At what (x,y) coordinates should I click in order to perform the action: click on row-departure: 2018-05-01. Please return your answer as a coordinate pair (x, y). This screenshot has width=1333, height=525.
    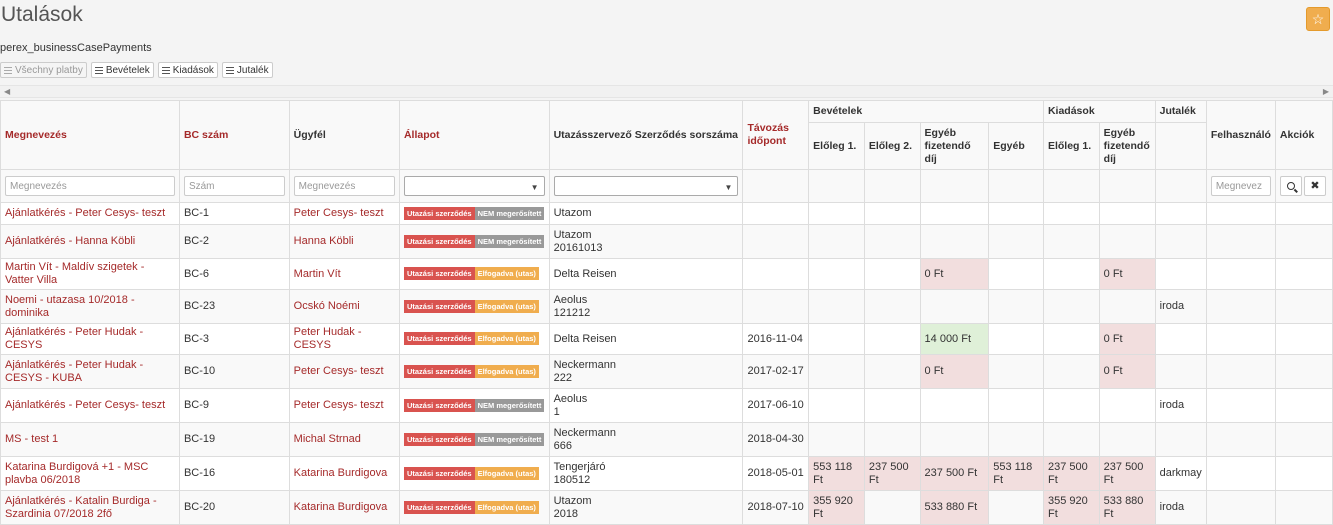
    Looking at the image, I should click on (776, 473).